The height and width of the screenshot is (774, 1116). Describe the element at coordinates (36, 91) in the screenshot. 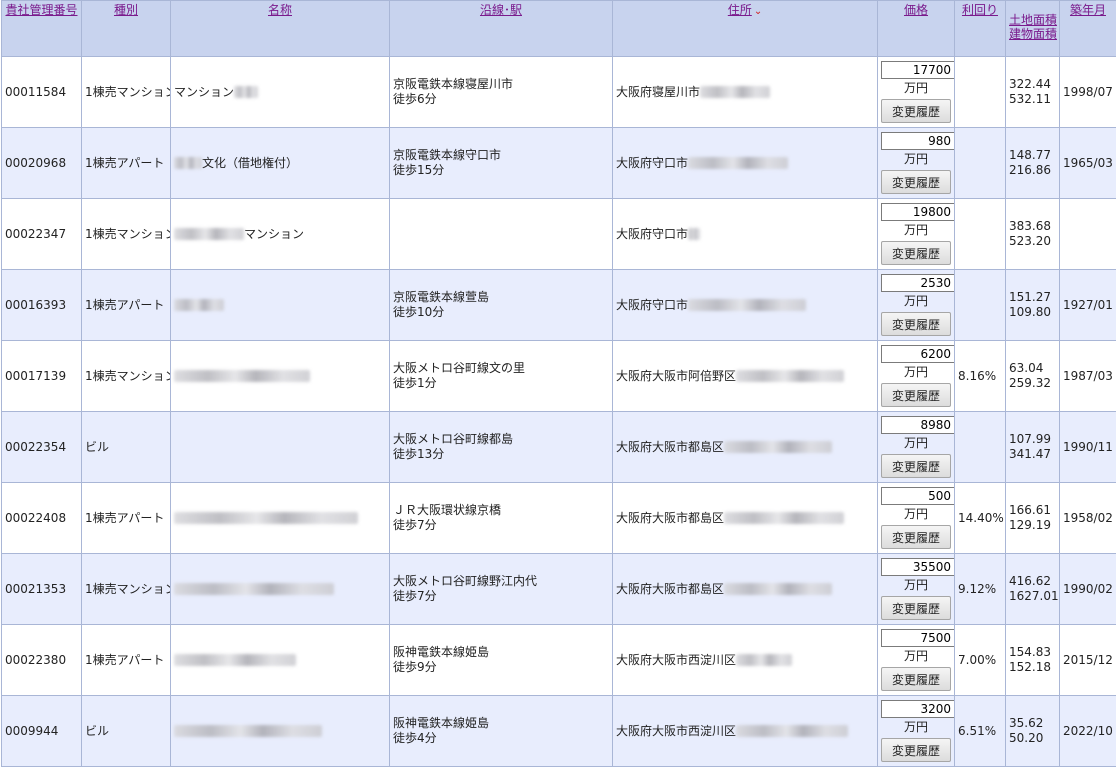

I see `management-id: 00011584` at that location.